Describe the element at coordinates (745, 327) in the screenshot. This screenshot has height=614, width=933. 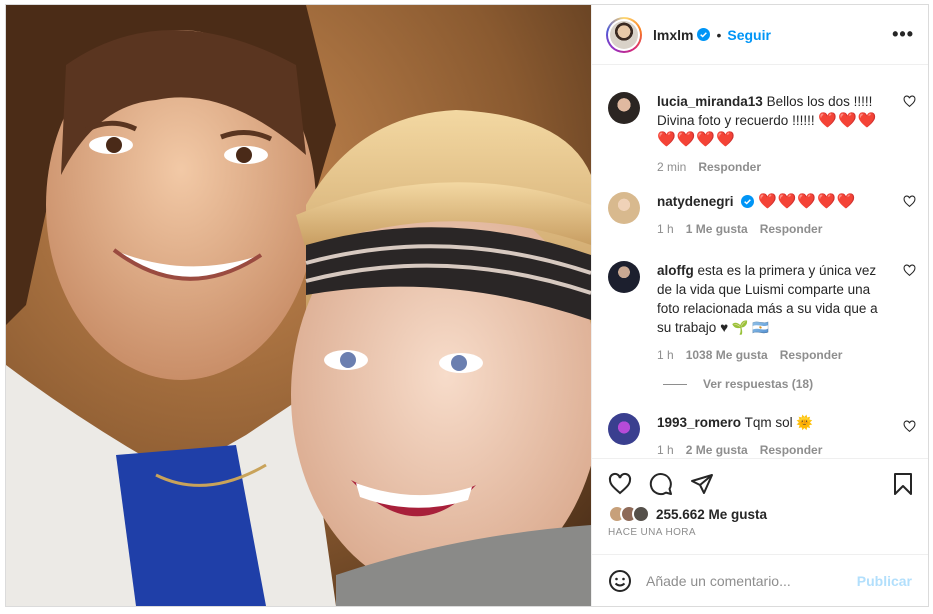
I see `comment-emoji: ♥ 🌱 🇦🇷` at that location.